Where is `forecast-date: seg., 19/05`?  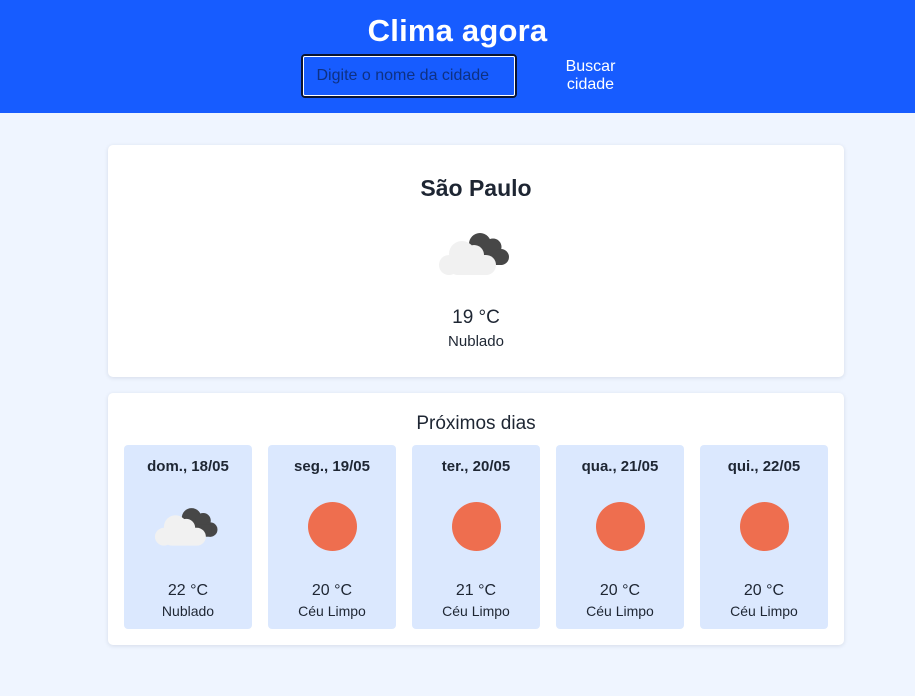
forecast-date: seg., 19/05 is located at coordinates (332, 466).